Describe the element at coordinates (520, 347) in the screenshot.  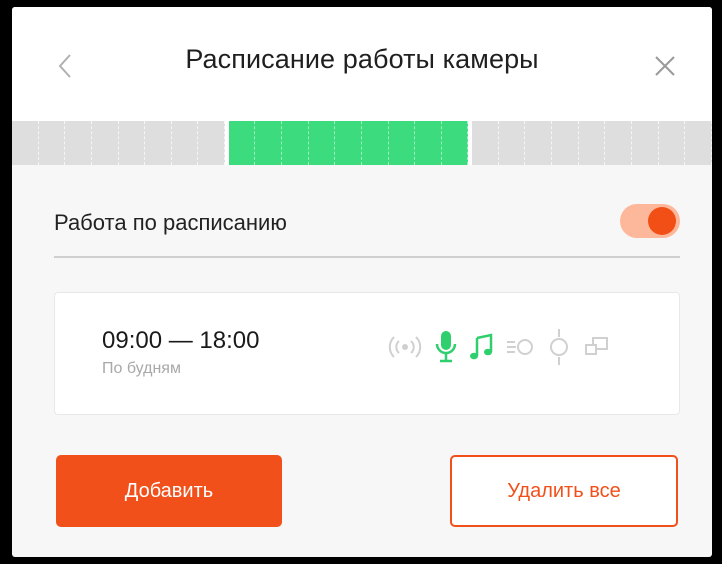
I see `motion-detector-icon` at that location.